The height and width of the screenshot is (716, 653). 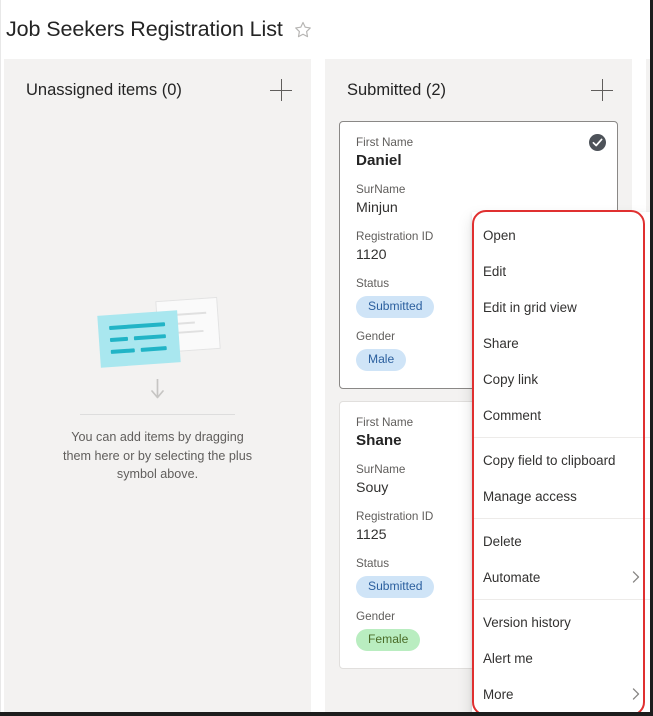 I want to click on menu-item-label: Automate, so click(x=512, y=577).